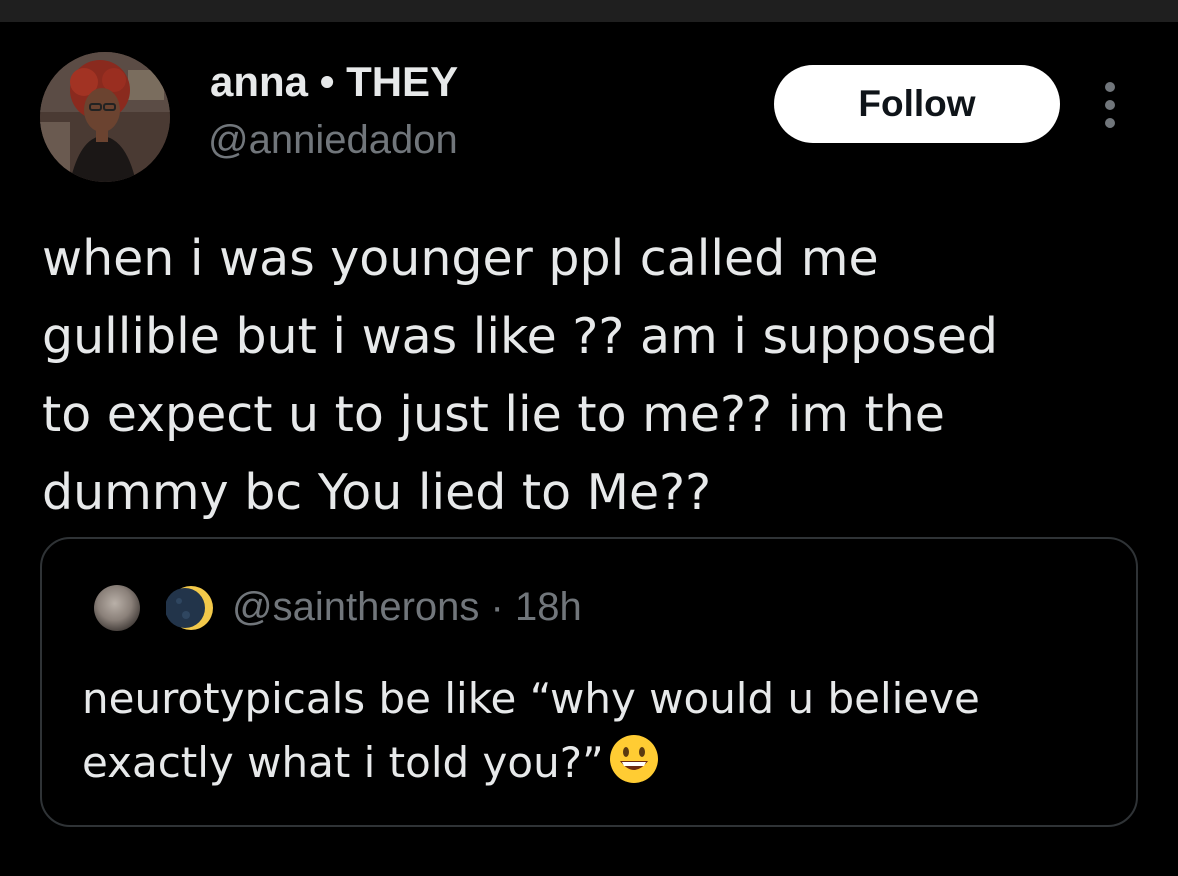 The width and height of the screenshot is (1178, 876). Describe the element at coordinates (333, 140) in the screenshot. I see `author-handle: @anniedadon` at that location.